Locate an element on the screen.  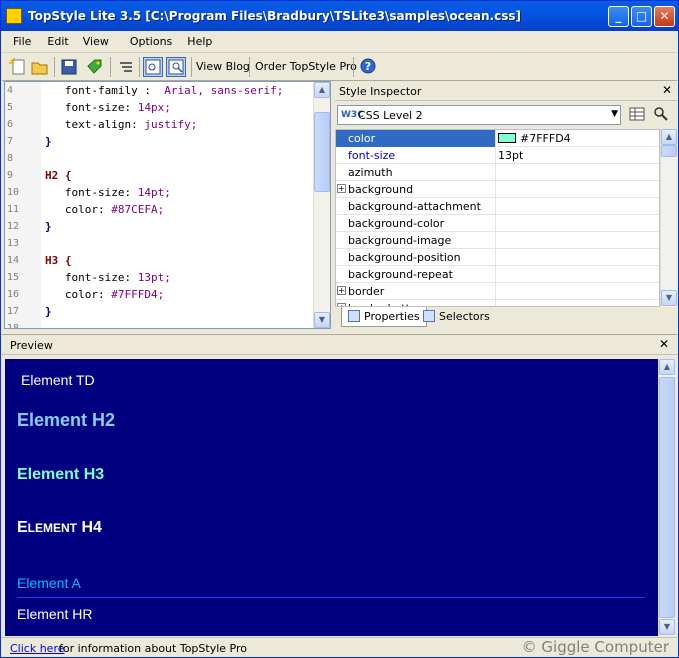
tab-properties: Properties is located at coordinates (384, 317).